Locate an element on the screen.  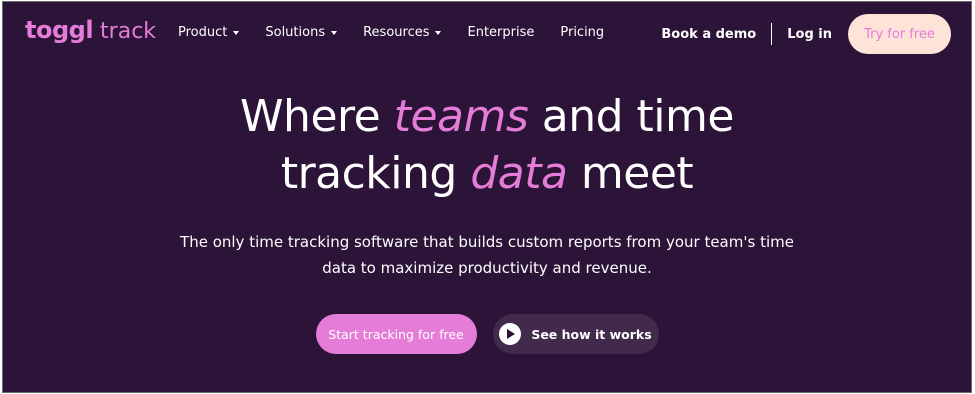
nav-item-label: Solutions is located at coordinates (295, 32).